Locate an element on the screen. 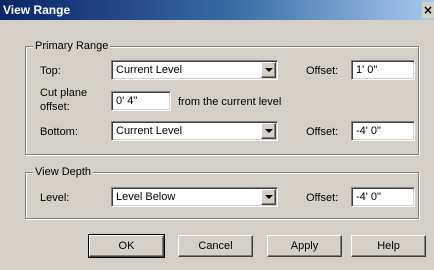 The width and height of the screenshot is (434, 270). cut-plane-label-line2: offset: is located at coordinates (55, 107).